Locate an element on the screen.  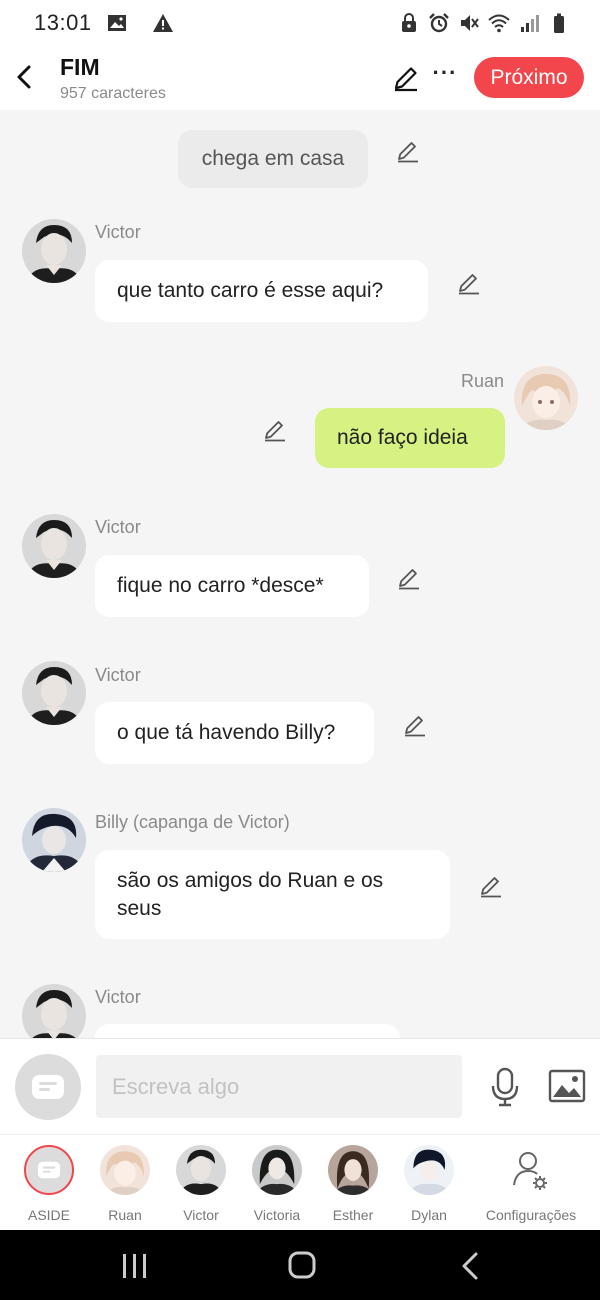
character-victor: Victor is located at coordinates (201, 1184).